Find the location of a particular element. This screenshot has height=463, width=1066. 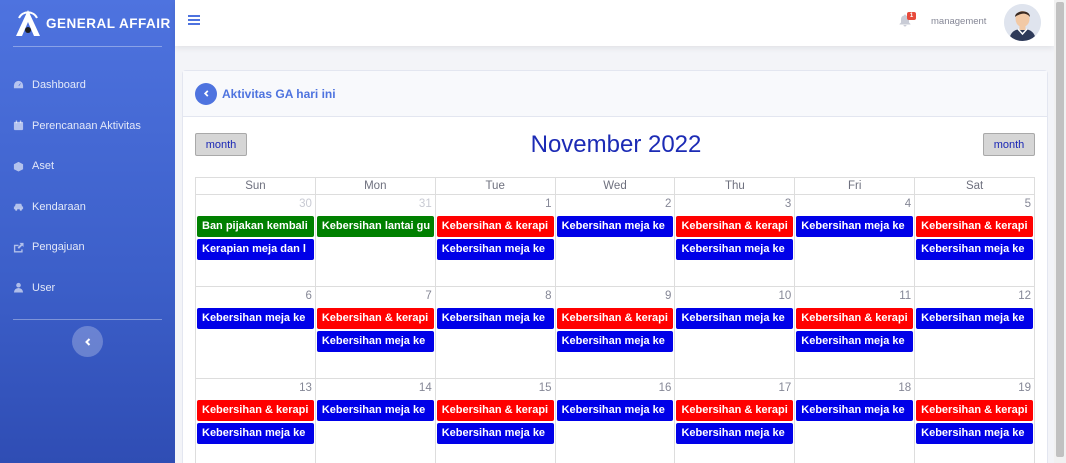

calendar-day-cell: 14 Kebersihan meja ke is located at coordinates (376, 421).